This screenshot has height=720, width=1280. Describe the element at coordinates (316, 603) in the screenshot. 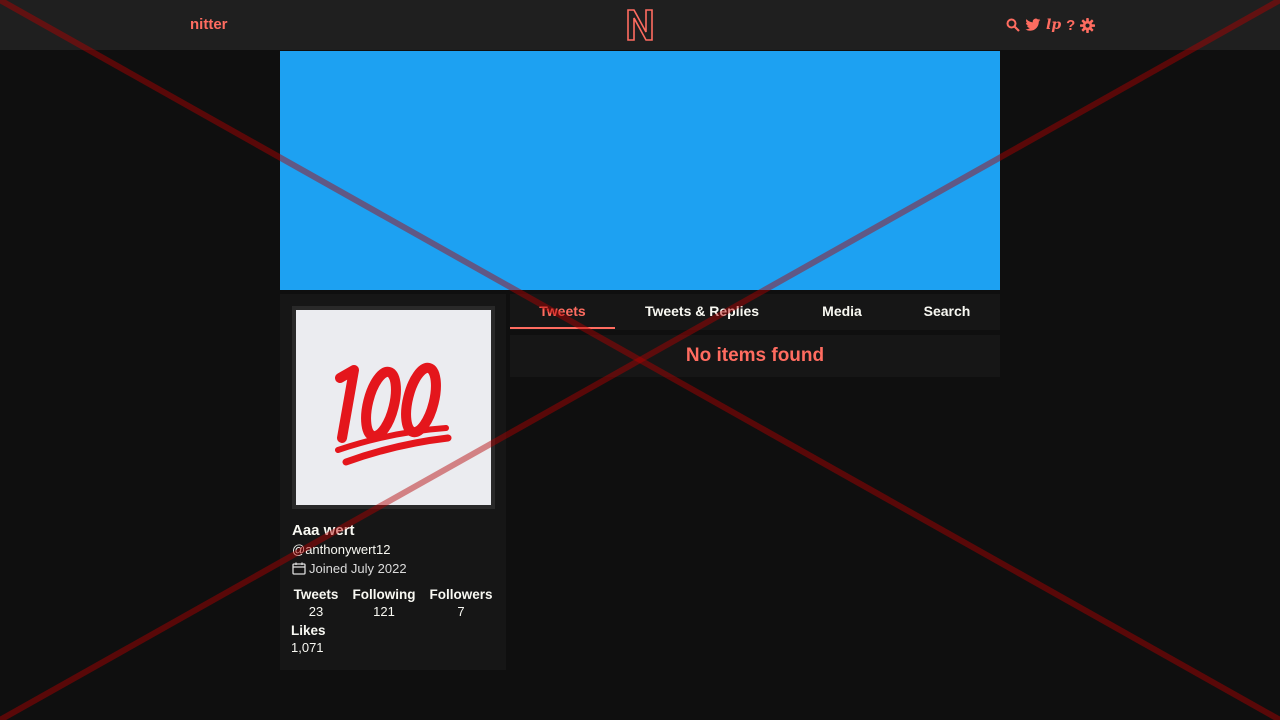

I see `stat-tweets: Tweets 23` at that location.